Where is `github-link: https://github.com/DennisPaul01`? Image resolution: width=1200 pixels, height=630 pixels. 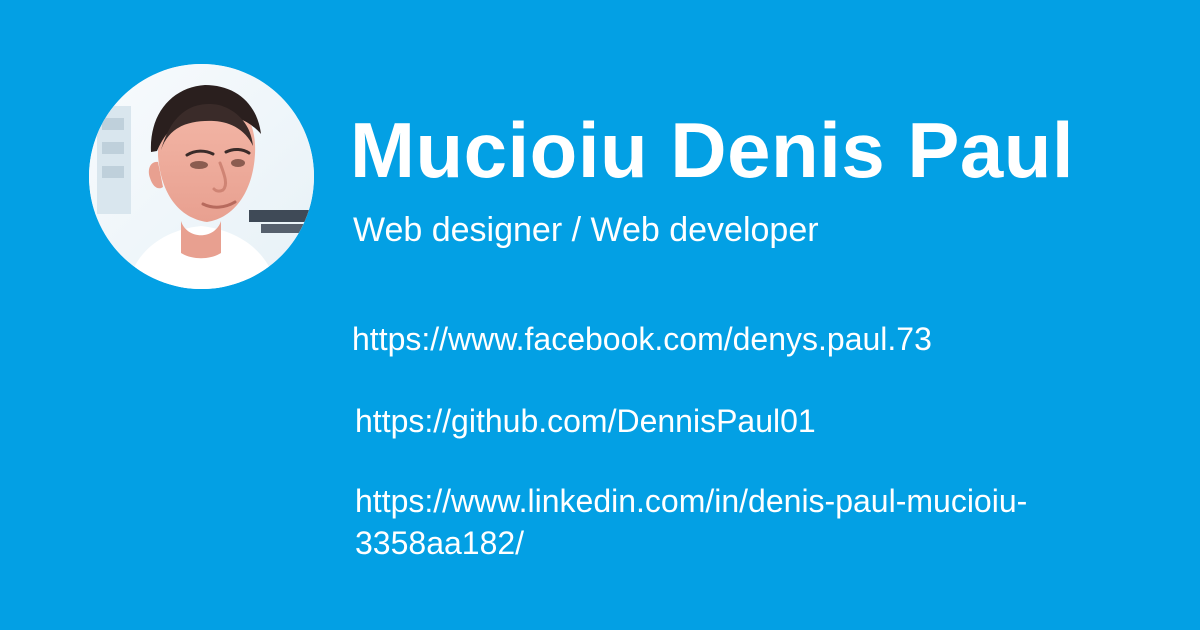
github-link: https://github.com/DennisPaul01 is located at coordinates (763, 421).